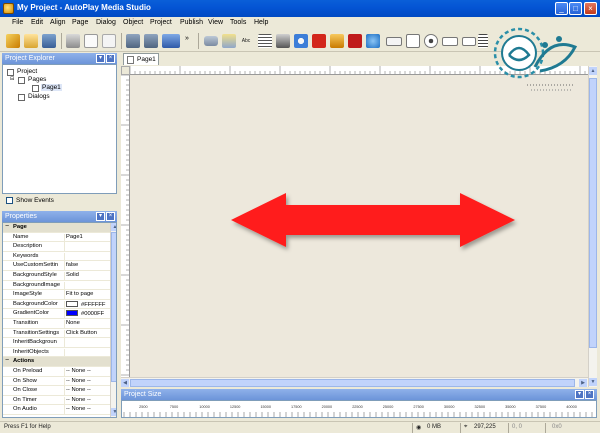  Describe the element at coordinates (56, 305) in the screenshot. I see `property-row: BackgroundColor #FFFFFF` at that location.